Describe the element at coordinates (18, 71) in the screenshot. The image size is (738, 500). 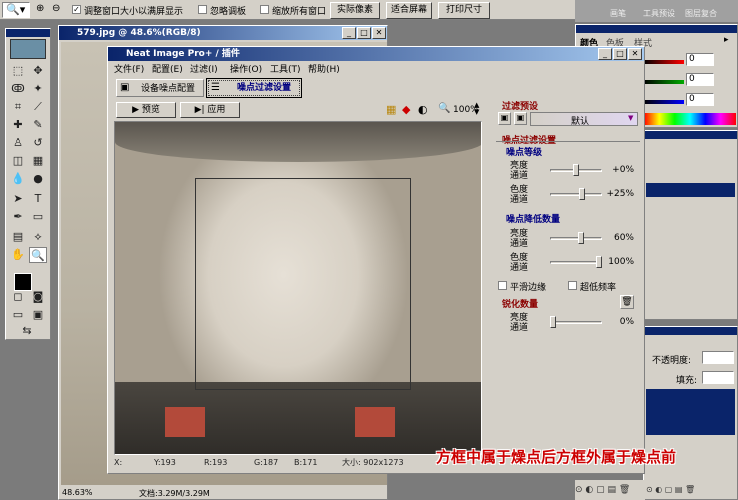
I see `marquee-tool-icon: ⬚` at that location.